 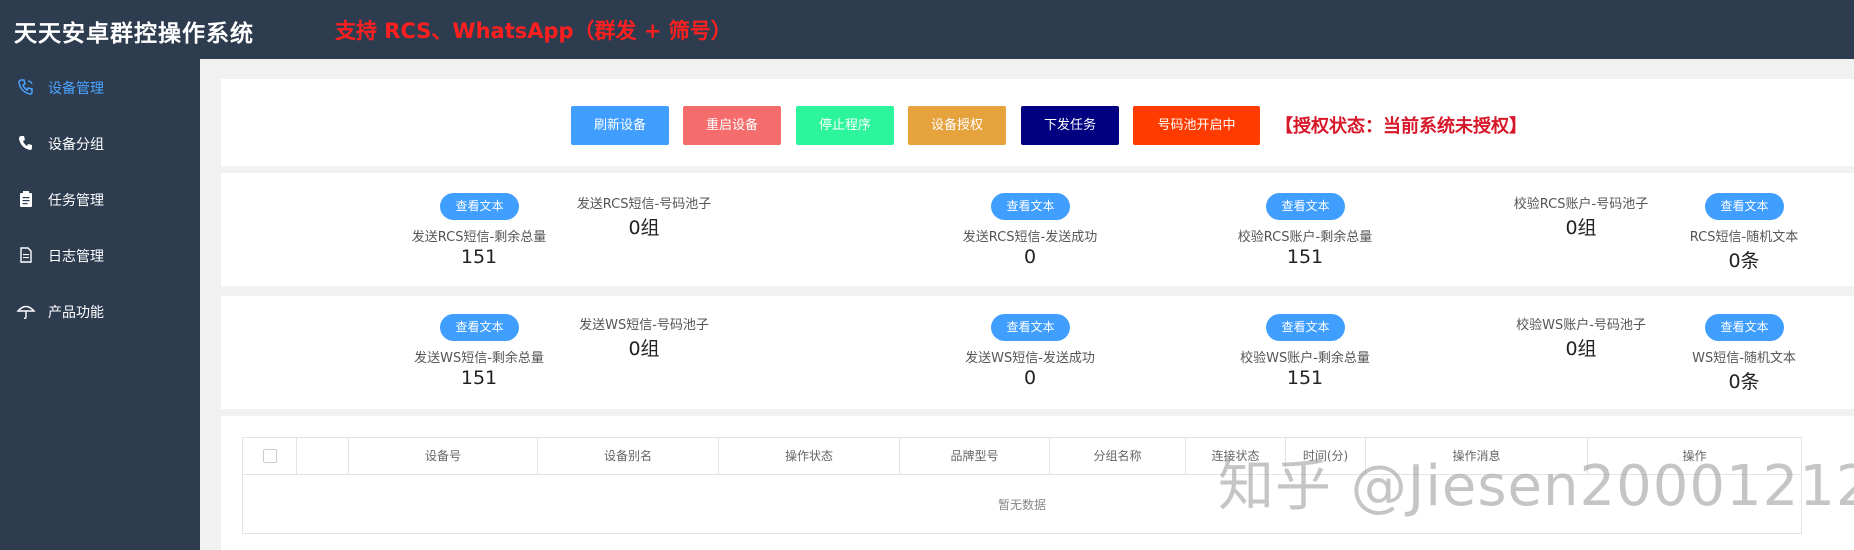 I want to click on phone-wave-icon, so click(x=25, y=87).